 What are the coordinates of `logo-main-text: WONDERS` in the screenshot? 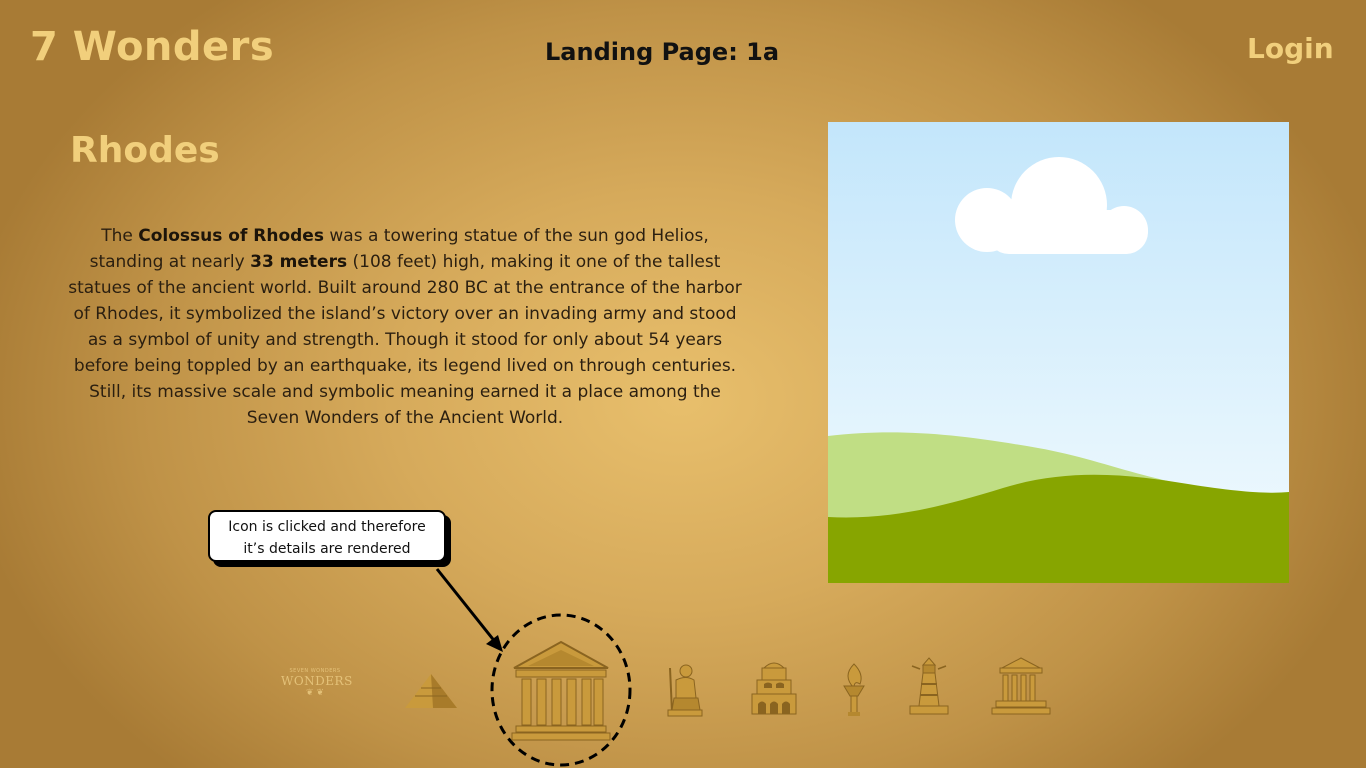 It's located at (317, 681).